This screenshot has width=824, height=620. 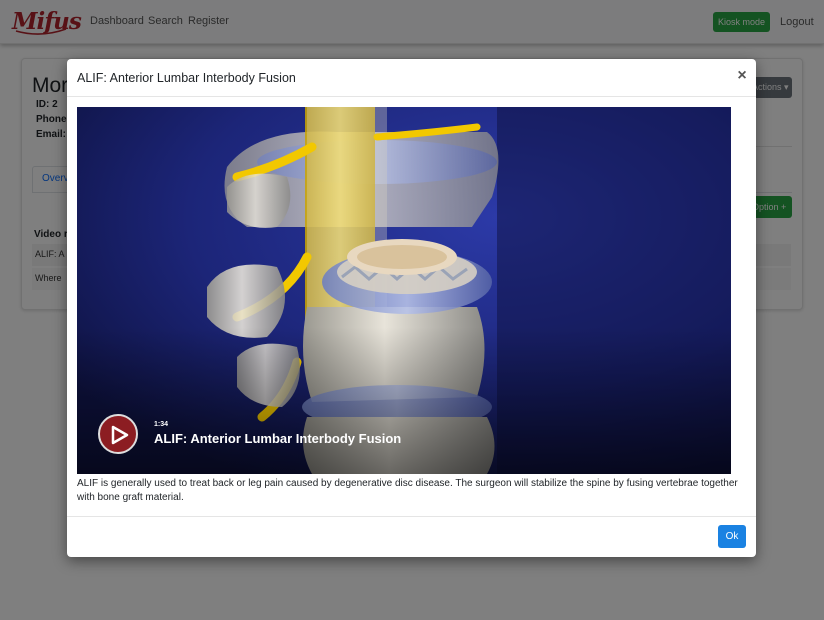 I want to click on video-title: ALIF: Anterior Lumbar Interbody Fusion, so click(x=278, y=438).